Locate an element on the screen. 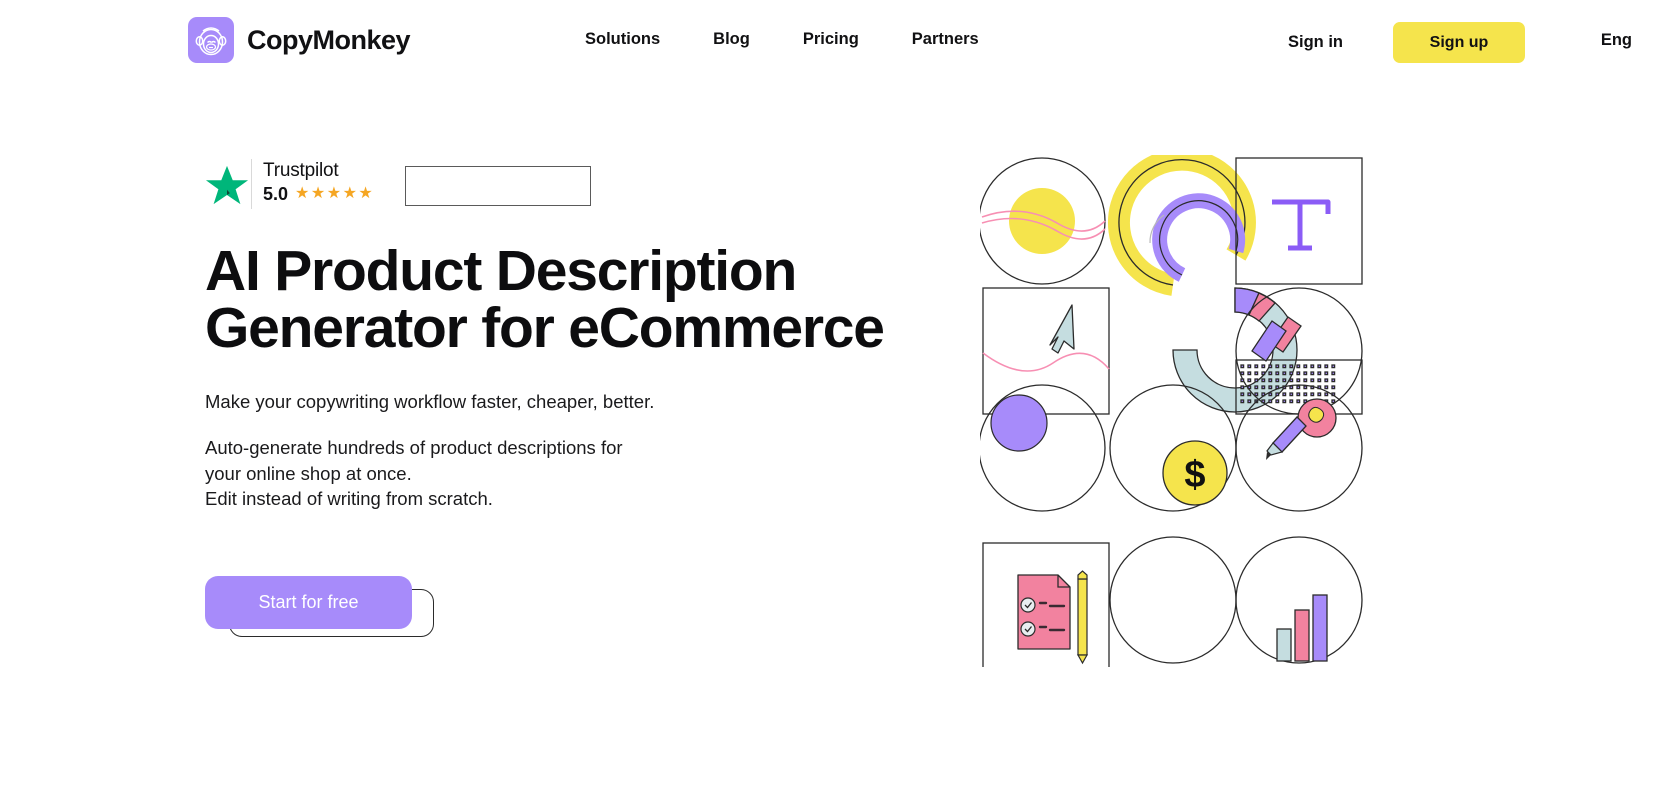  nav-item-pricing: Pricing is located at coordinates (831, 39).